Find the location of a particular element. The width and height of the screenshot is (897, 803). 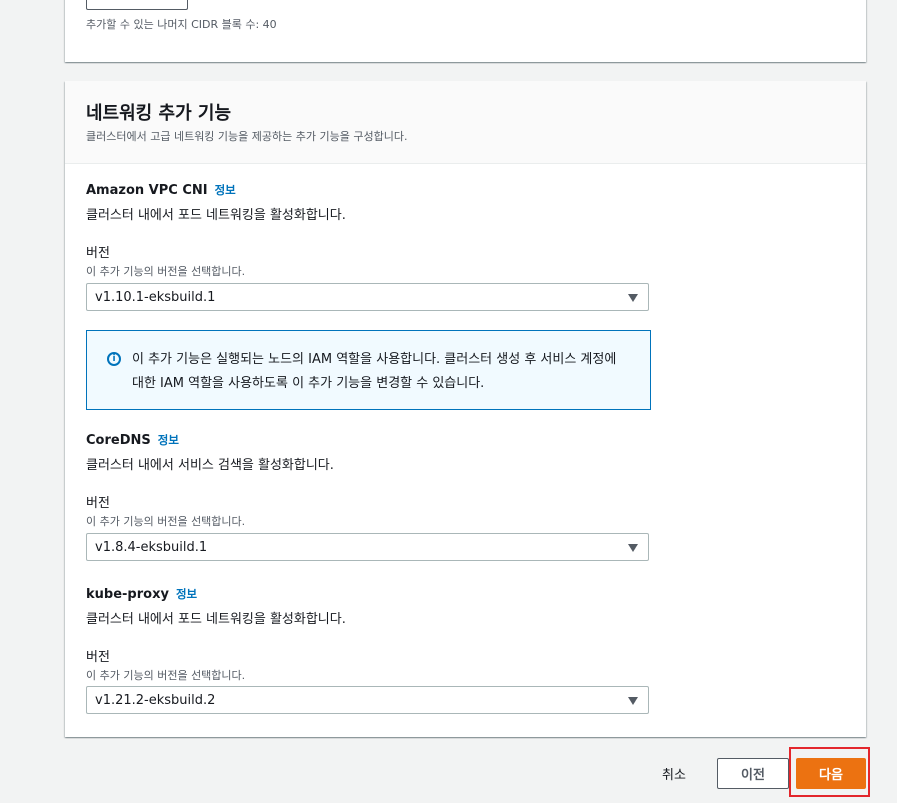

previous-button: 이전 is located at coordinates (753, 773).